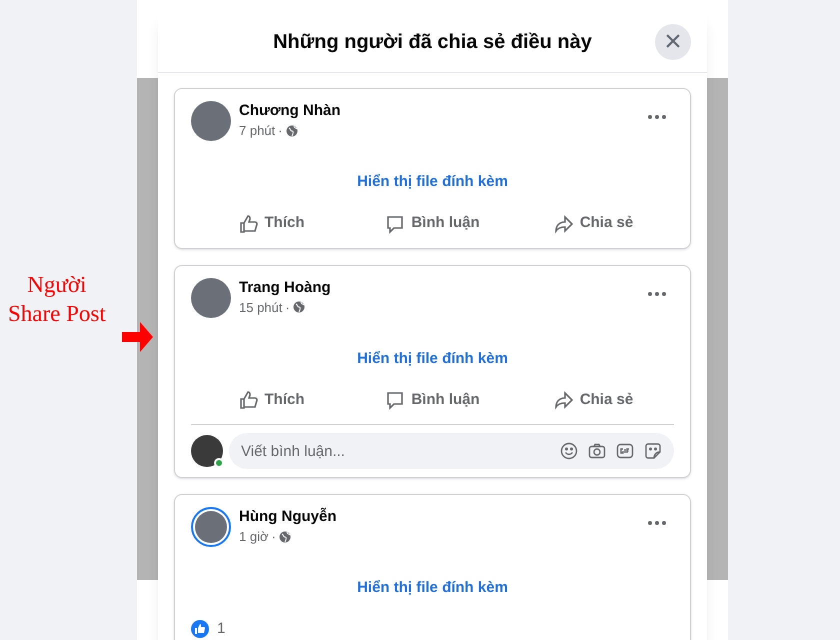  What do you see at coordinates (221, 629) in the screenshot?
I see `reaction-count: 1` at bounding box center [221, 629].